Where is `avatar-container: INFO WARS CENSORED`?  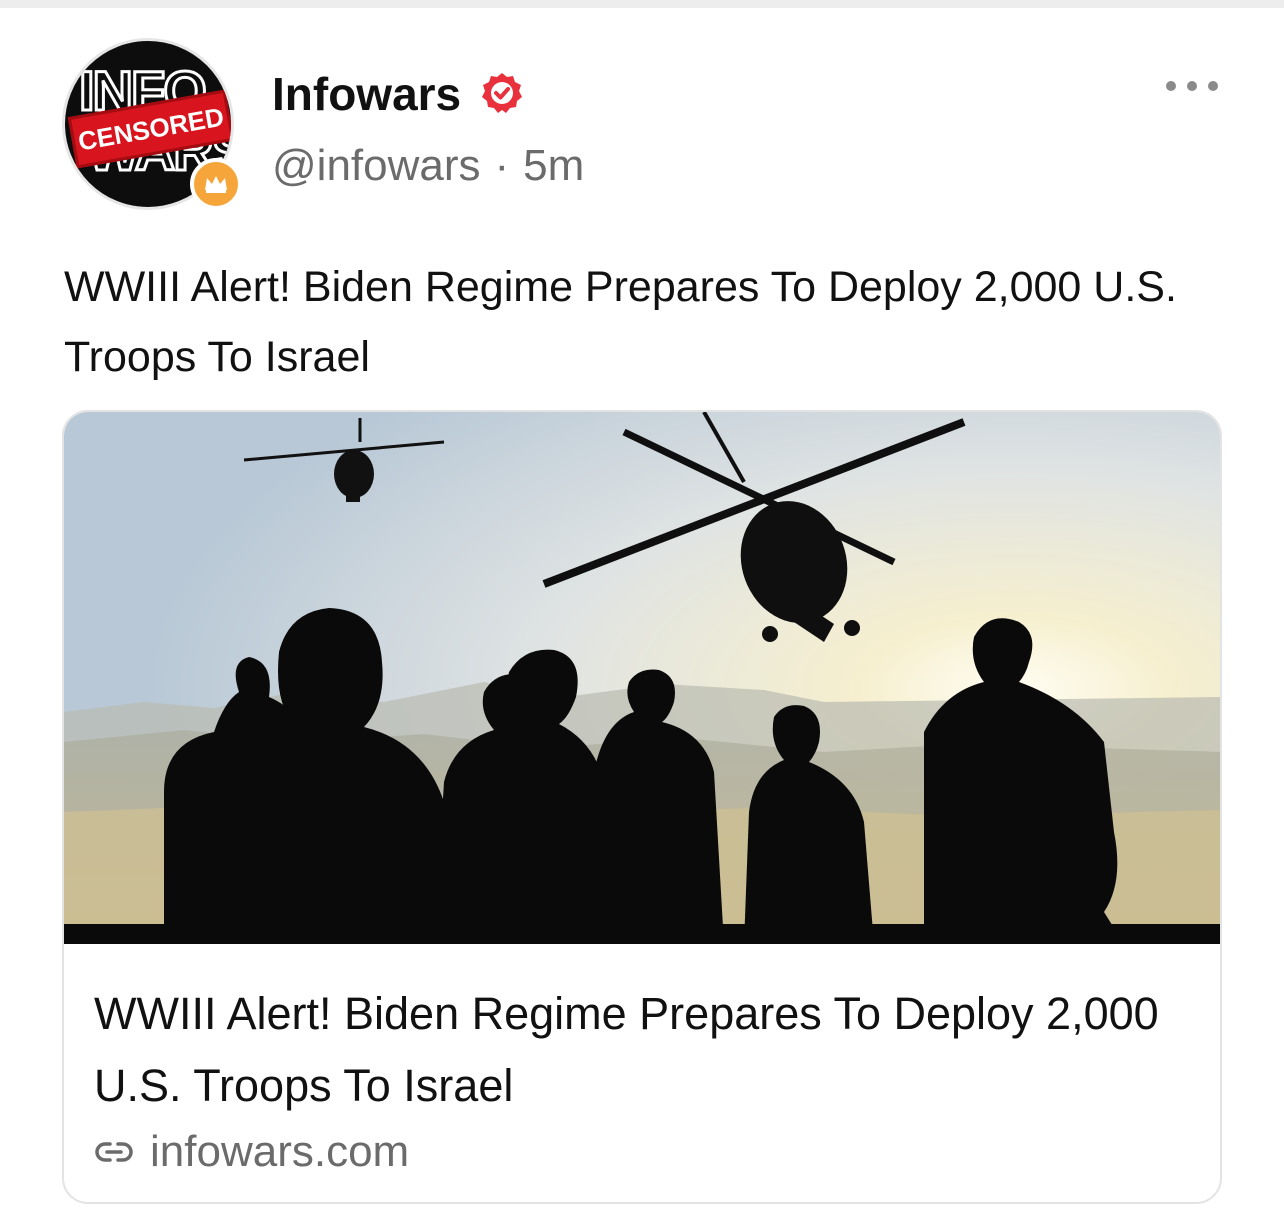 avatar-container: INFO WARS CENSORED is located at coordinates (152, 128).